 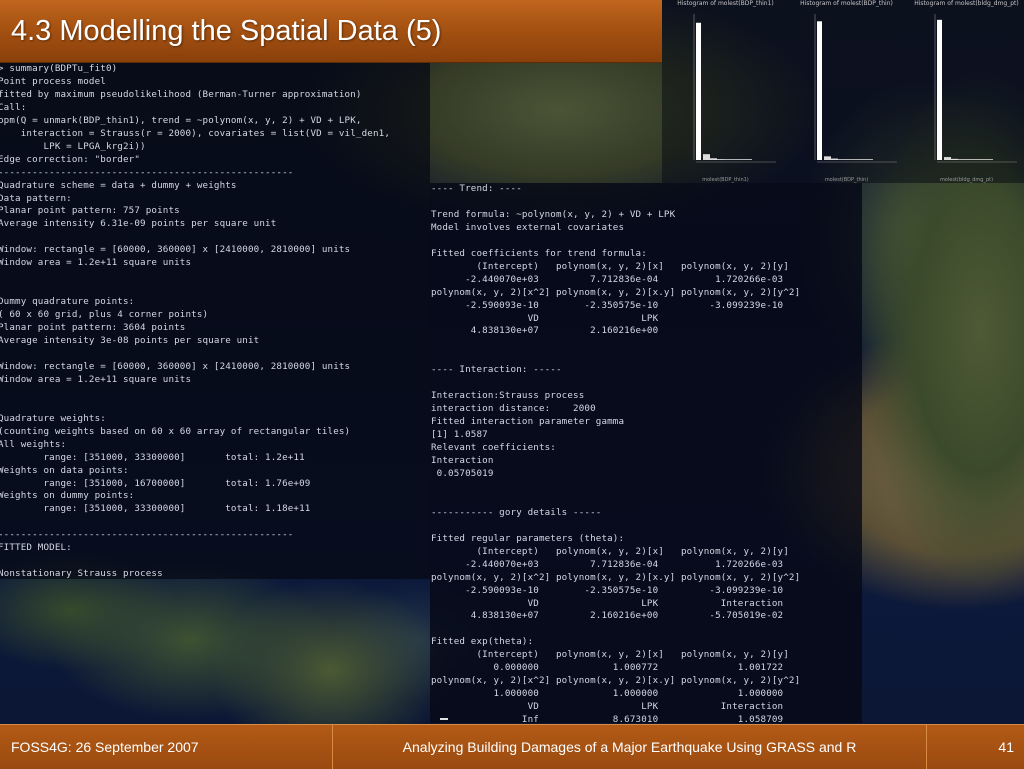 What do you see at coordinates (725, 180) in the screenshot?
I see `histogram-xlabel: molest(BDP_thin1)` at bounding box center [725, 180].